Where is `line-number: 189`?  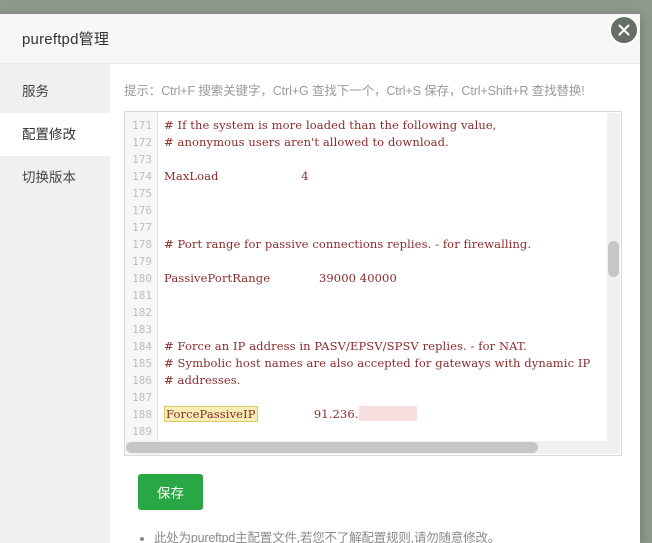
line-number: 189 is located at coordinates (142, 431).